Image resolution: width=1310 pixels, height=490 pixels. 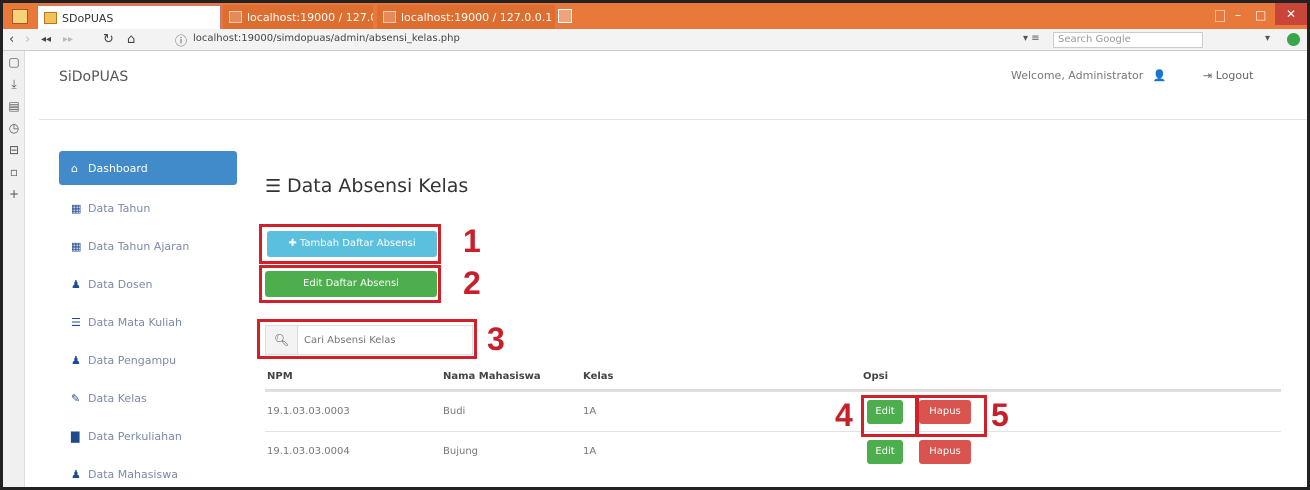 What do you see at coordinates (120, 284) in the screenshot?
I see `sidebar-item-label: Data Dosen` at bounding box center [120, 284].